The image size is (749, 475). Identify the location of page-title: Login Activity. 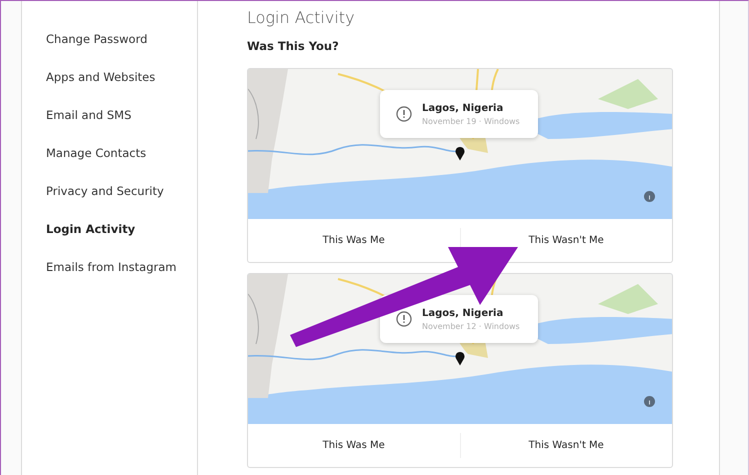
(301, 18).